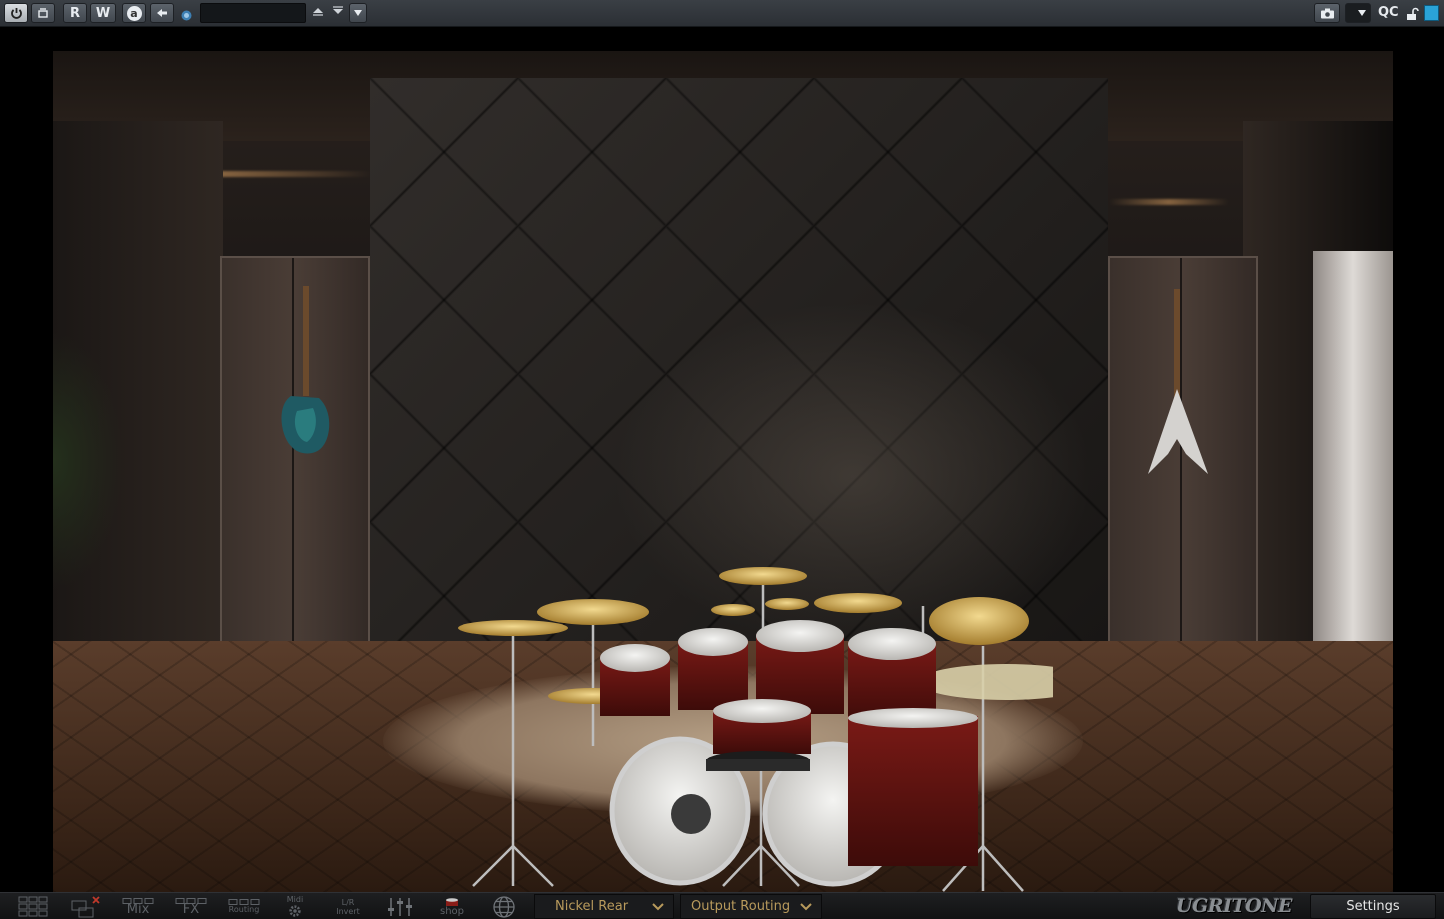 The width and height of the screenshot is (1444, 919). What do you see at coordinates (1169, 202) in the screenshot?
I see `ceiling-light-right` at bounding box center [1169, 202].